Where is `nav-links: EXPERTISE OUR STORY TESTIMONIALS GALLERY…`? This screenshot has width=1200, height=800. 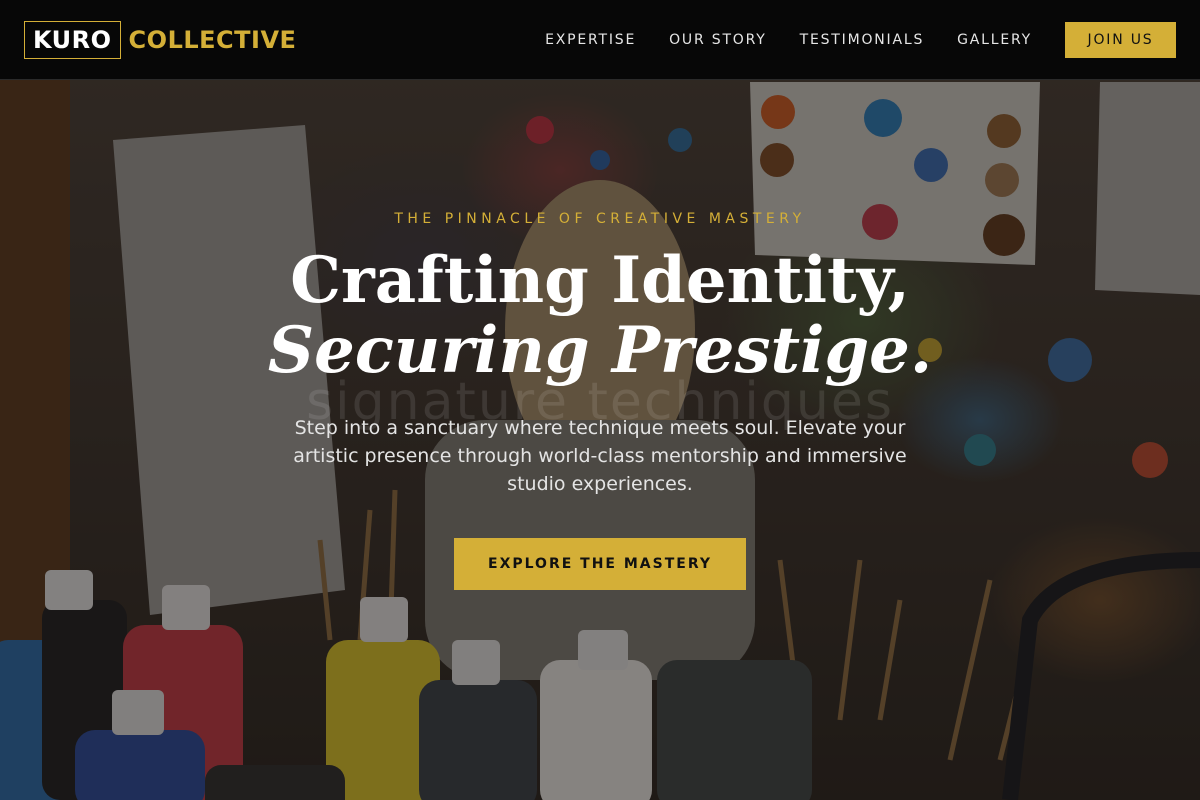 nav-links: EXPERTISE OUR STORY TESTIMONIALS GALLERY… is located at coordinates (860, 39).